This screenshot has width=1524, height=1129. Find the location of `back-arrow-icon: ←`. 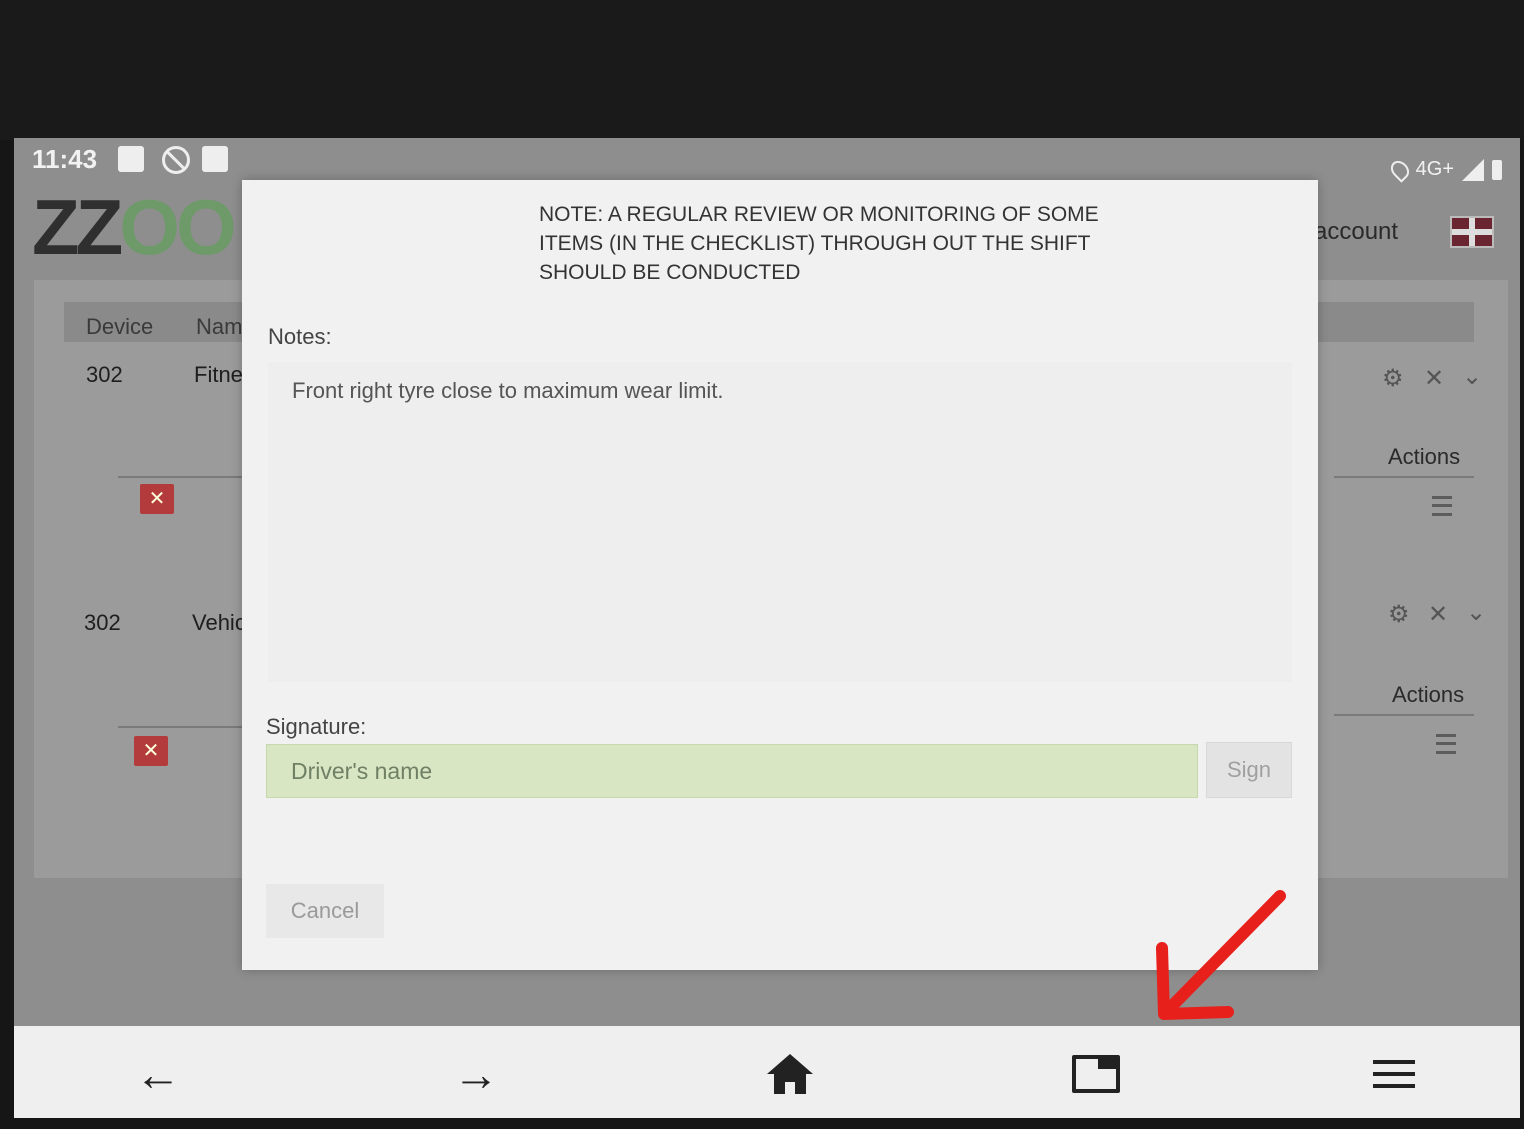

back-arrow-icon: ← is located at coordinates (158, 1074).